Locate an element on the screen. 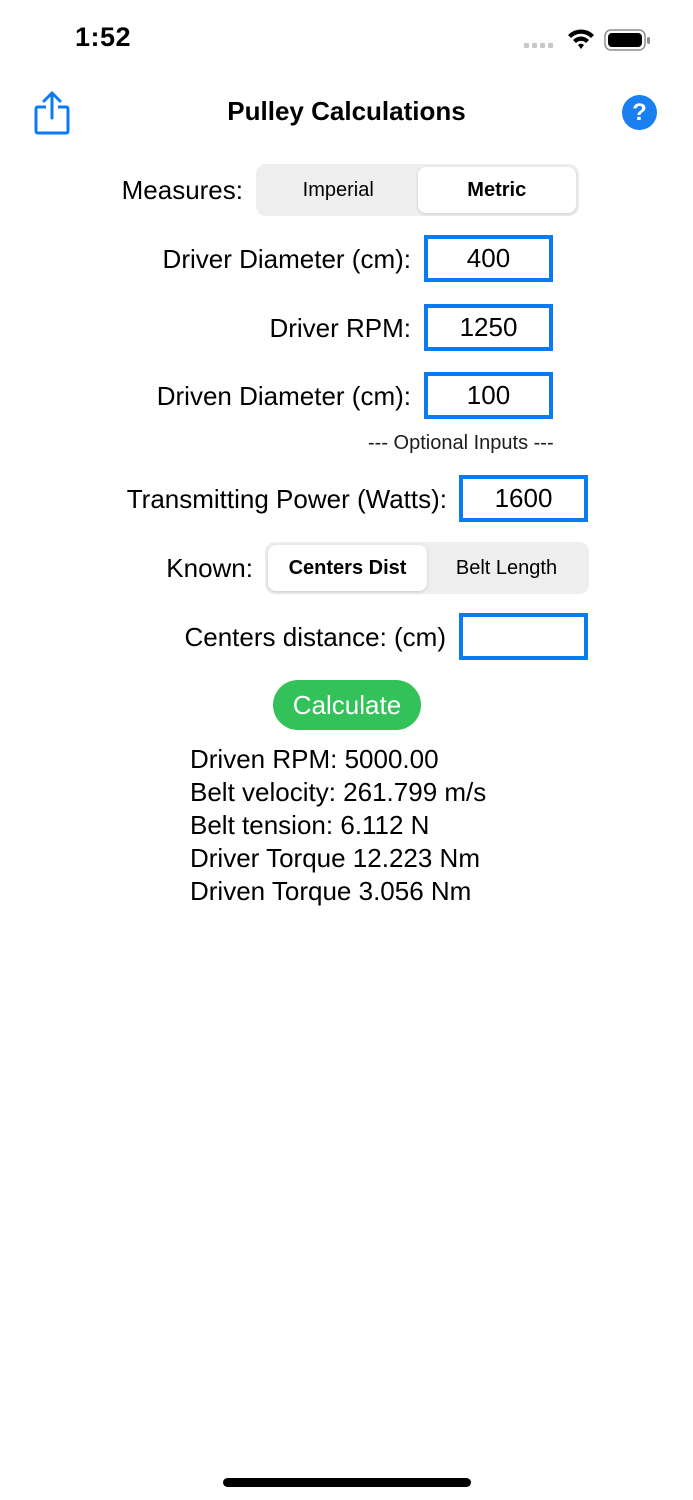 The height and width of the screenshot is (1500, 693). driver-diameter-label: Driver Diameter (cm): is located at coordinates (286, 259).